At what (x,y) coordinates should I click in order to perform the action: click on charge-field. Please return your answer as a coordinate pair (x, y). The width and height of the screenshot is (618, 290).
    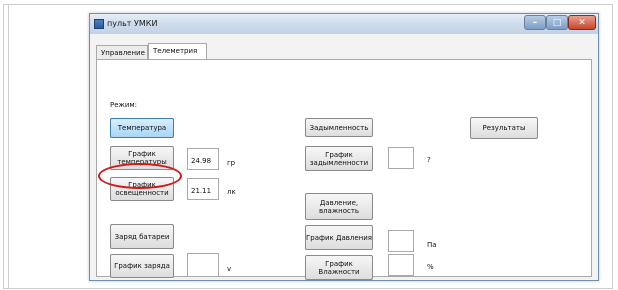
    Looking at the image, I should click on (203, 265).